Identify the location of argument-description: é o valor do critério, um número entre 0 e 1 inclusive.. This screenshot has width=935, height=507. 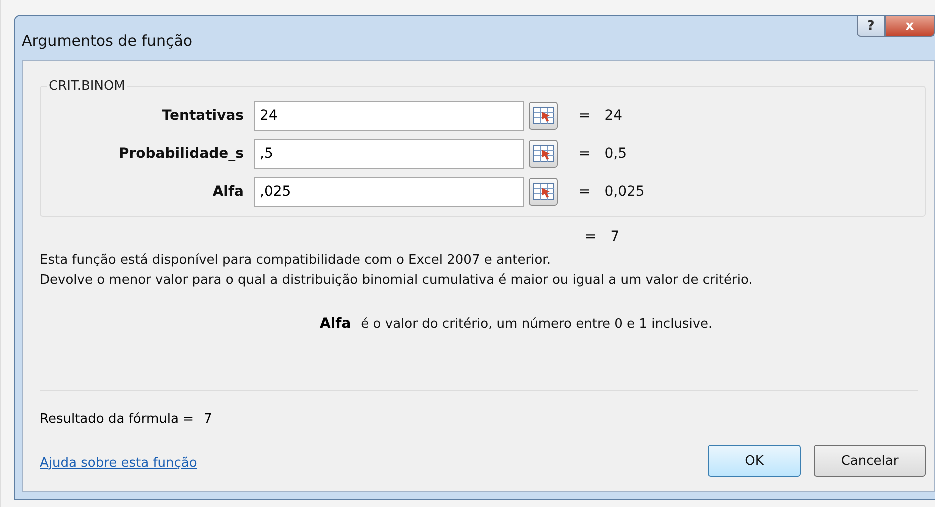
(537, 325).